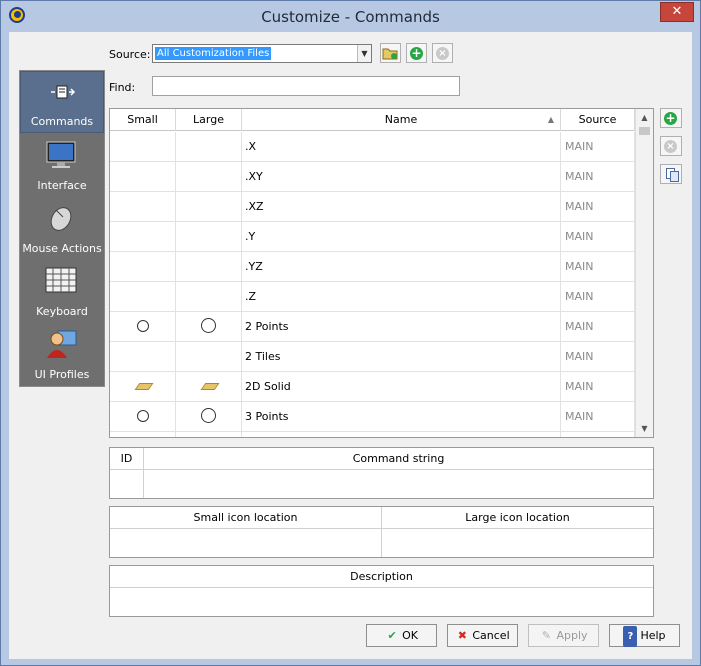 The image size is (701, 666). I want to click on description-header: Description, so click(381, 577).